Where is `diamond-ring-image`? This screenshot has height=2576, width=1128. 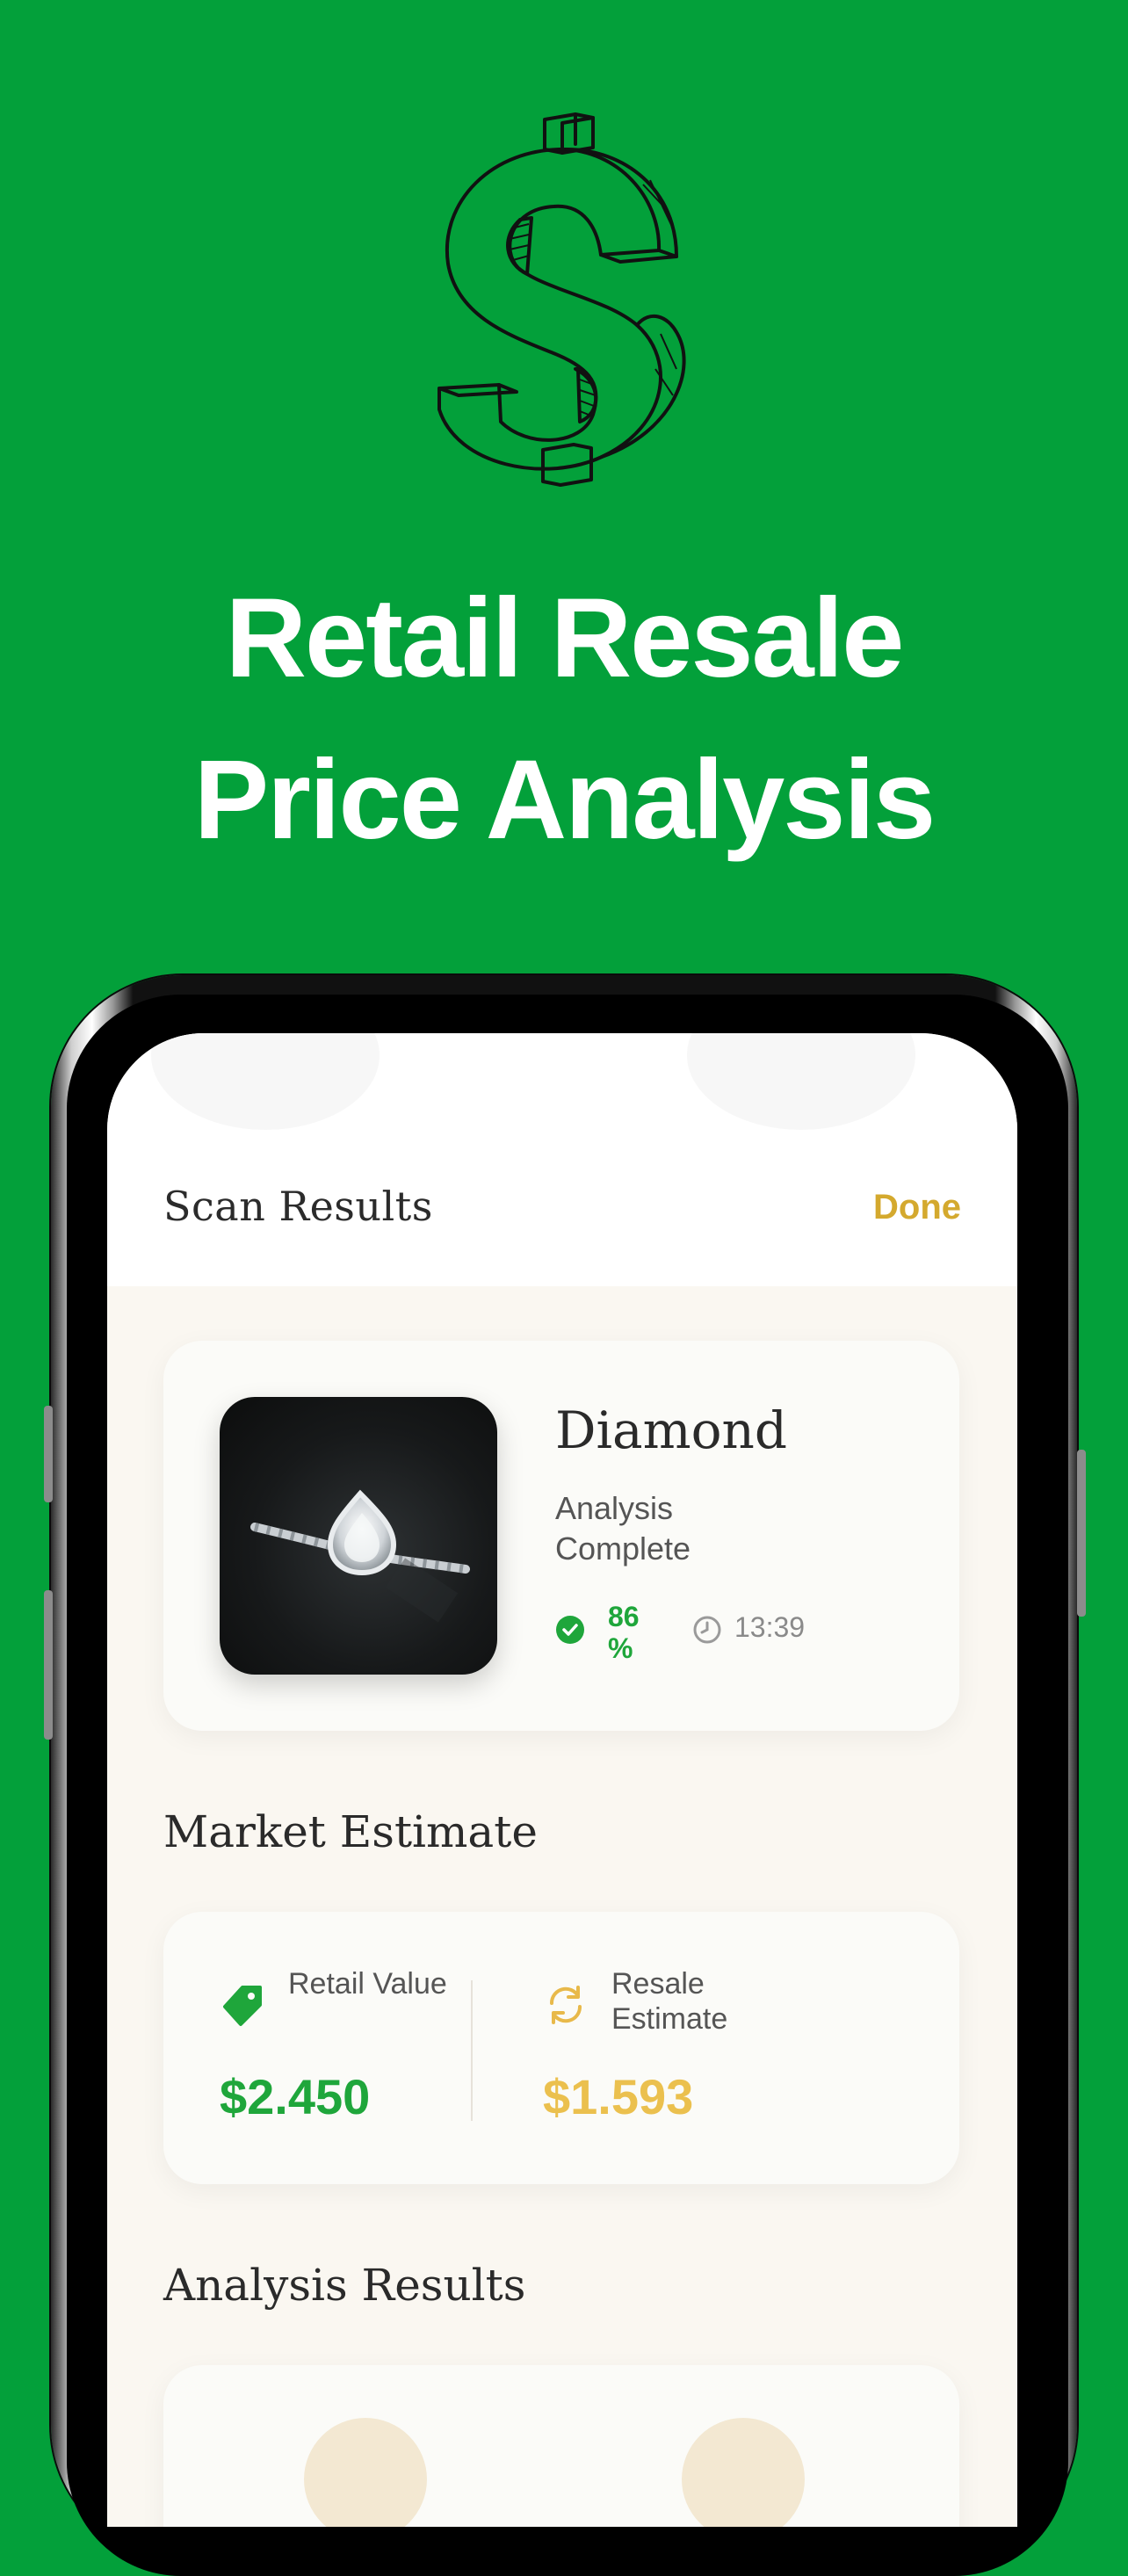
diamond-ring-image is located at coordinates (358, 1536).